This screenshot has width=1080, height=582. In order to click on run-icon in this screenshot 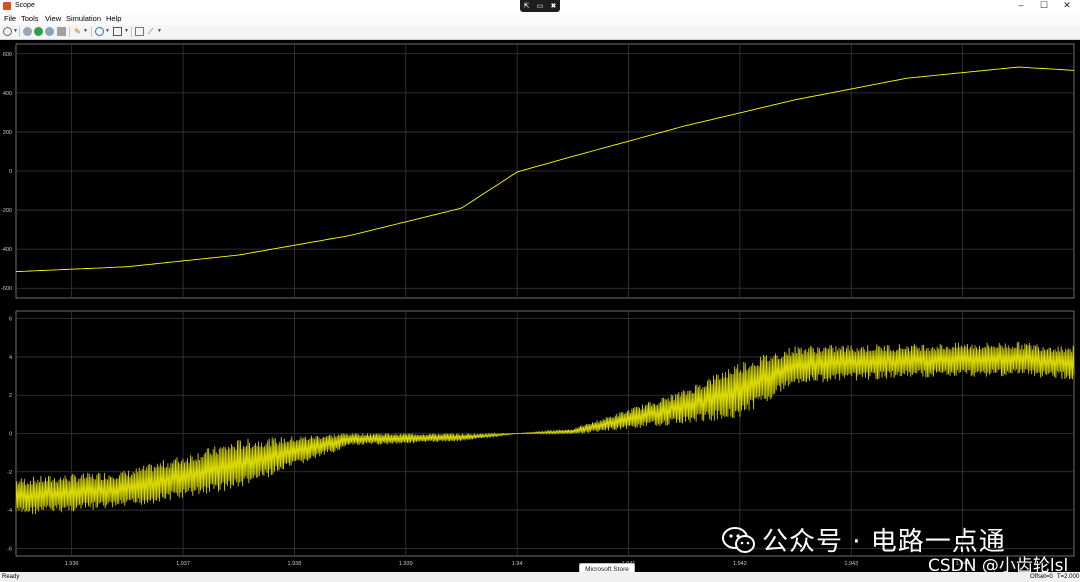, I will do `click(38, 31)`.